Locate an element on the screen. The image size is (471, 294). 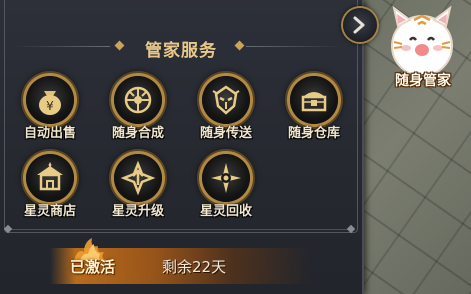
service-star-spirit-shop: 星灵商店 is located at coordinates (50, 185).